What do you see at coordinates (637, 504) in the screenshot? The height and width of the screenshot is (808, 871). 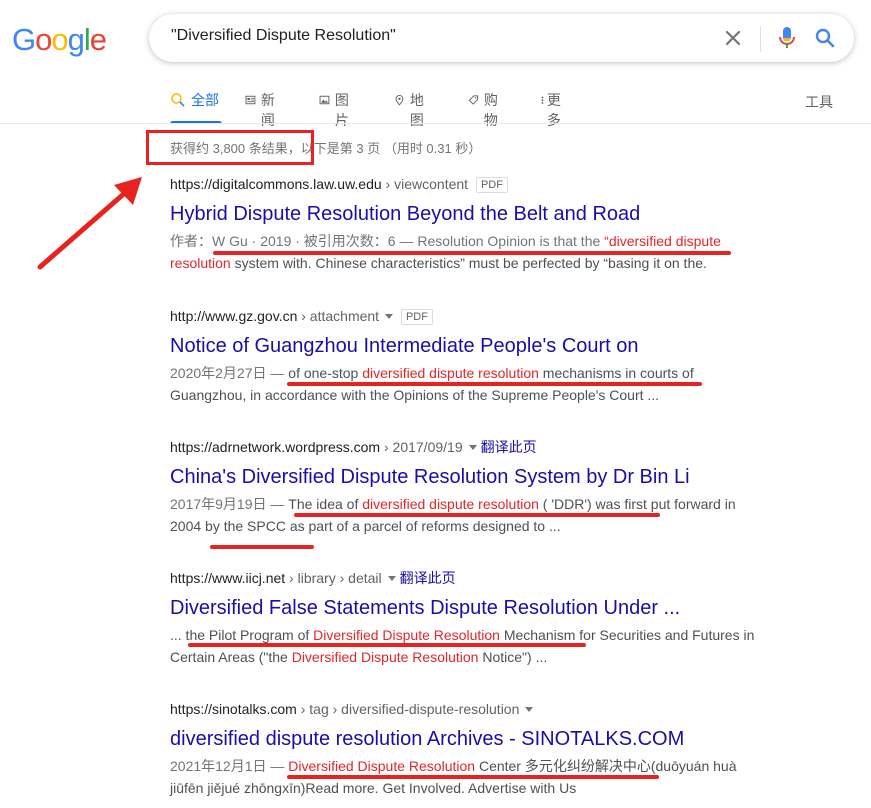 I see `snippet-text: ( 'DDR') was first put forward in` at bounding box center [637, 504].